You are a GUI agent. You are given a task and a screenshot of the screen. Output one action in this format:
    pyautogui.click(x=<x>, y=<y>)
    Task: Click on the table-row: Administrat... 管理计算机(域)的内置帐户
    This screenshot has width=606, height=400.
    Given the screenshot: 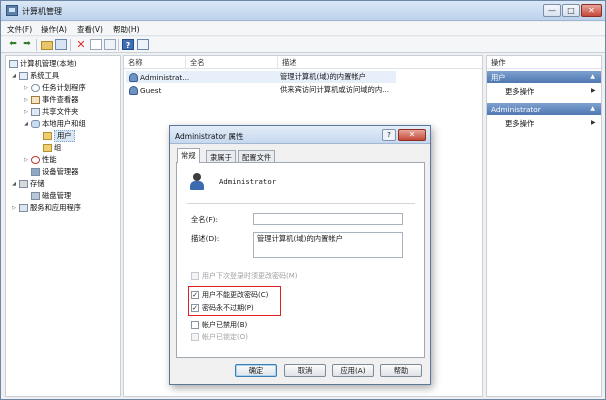 What is the action you would take?
    pyautogui.click(x=261, y=77)
    